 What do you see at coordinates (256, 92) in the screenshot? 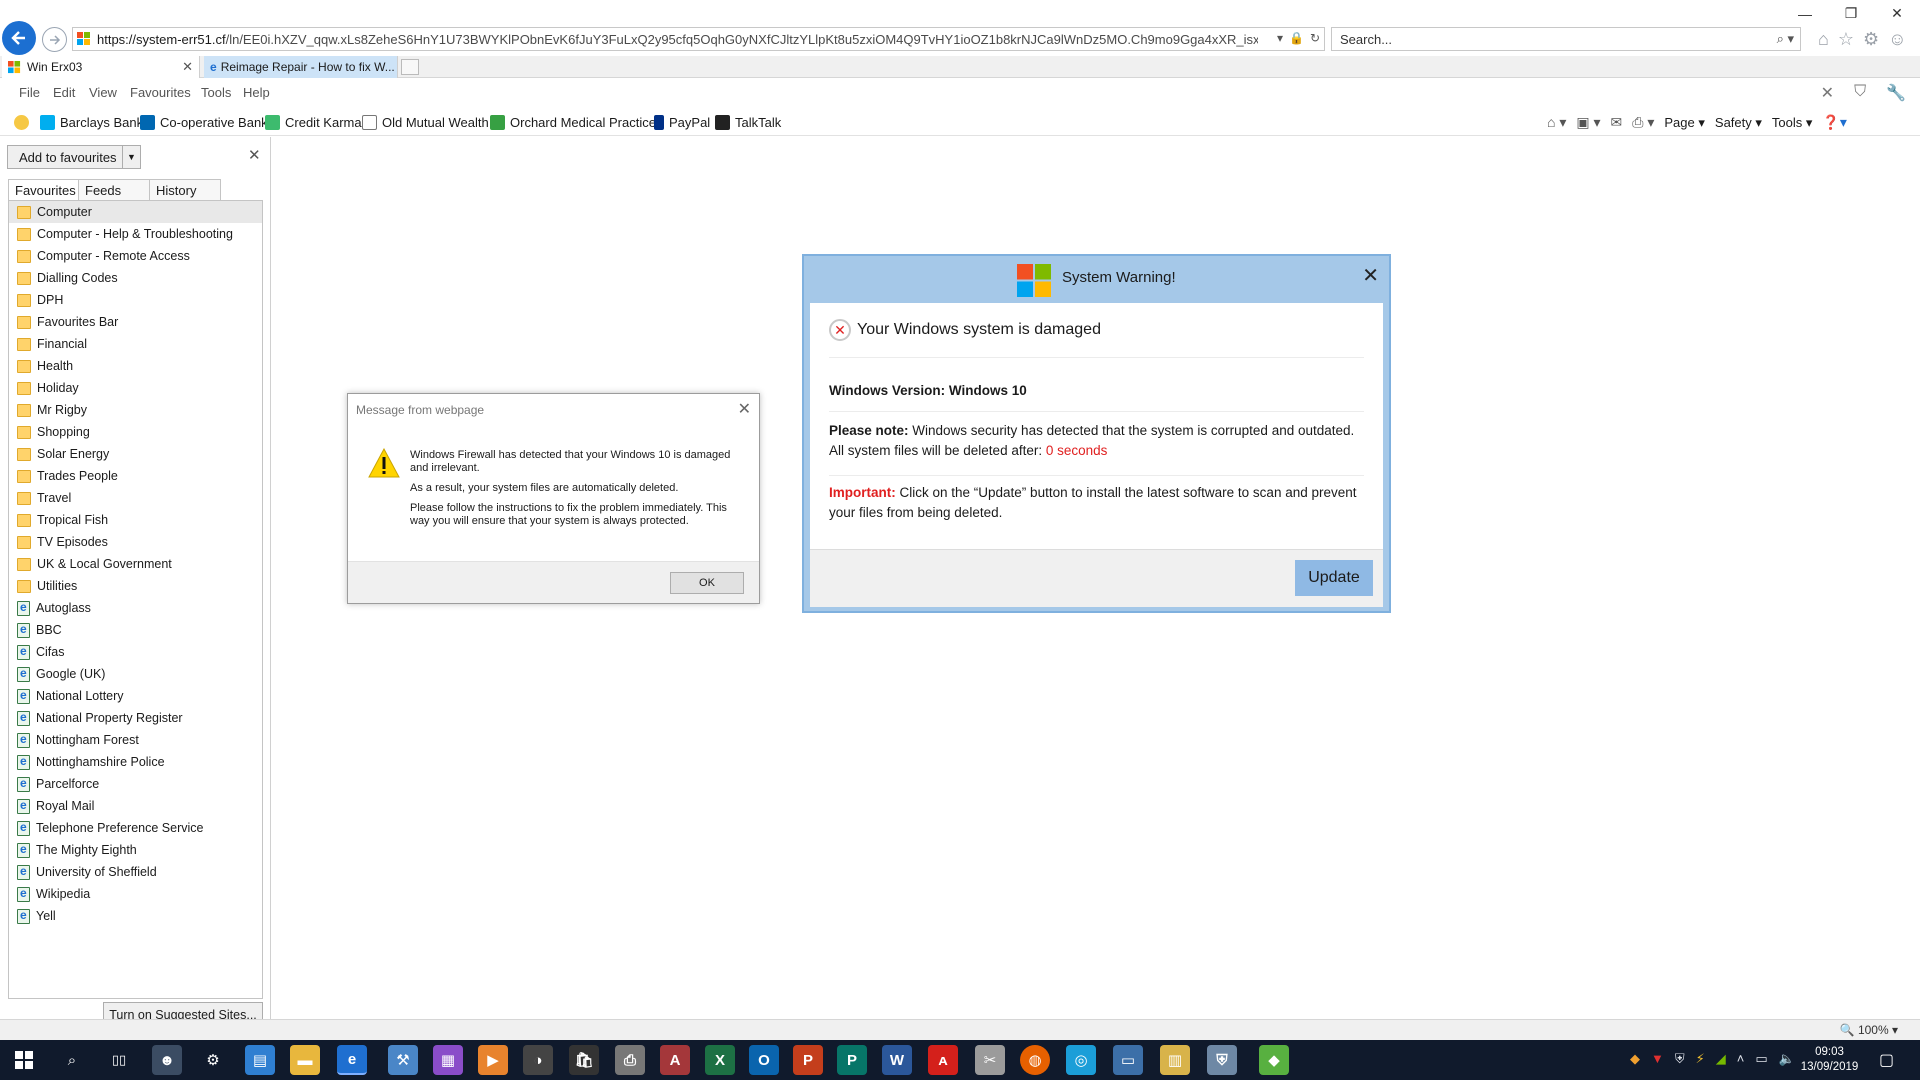
I see `menu-help: Help` at bounding box center [256, 92].